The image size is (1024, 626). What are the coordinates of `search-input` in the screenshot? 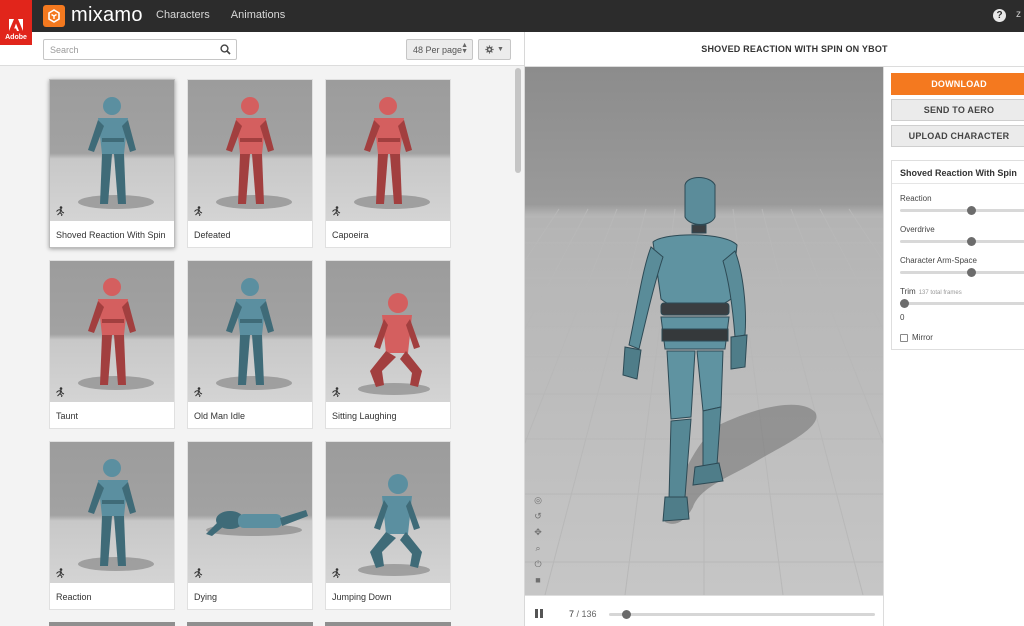 It's located at (129, 50).